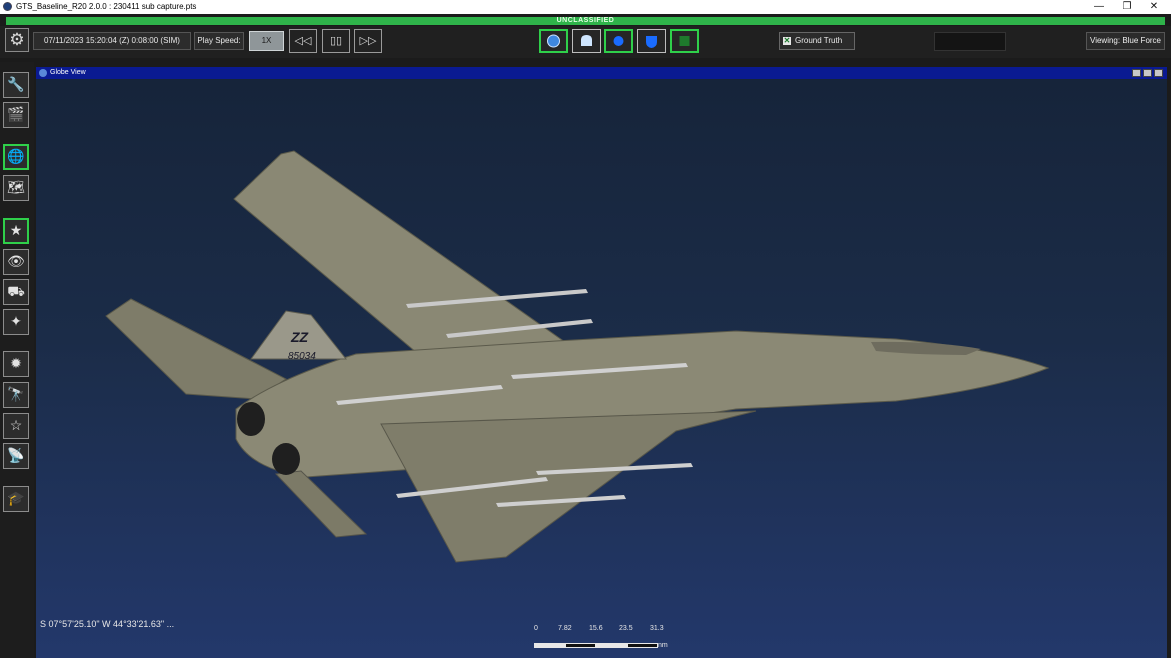 The height and width of the screenshot is (658, 1171). What do you see at coordinates (657, 628) in the screenshot?
I see `scale-label: 31.3` at bounding box center [657, 628].